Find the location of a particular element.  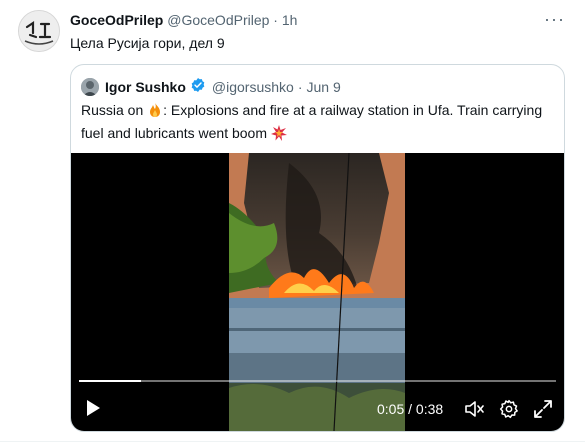

fullscreen-icon is located at coordinates (543, 411).